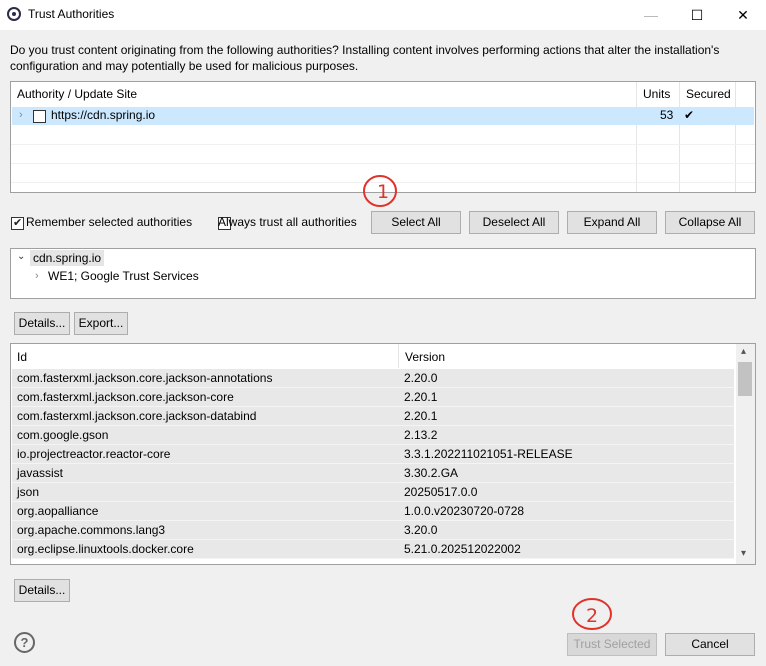 The width and height of the screenshot is (766, 666). What do you see at coordinates (67, 258) in the screenshot?
I see `tree-root-node: cdn.spring.io` at bounding box center [67, 258].